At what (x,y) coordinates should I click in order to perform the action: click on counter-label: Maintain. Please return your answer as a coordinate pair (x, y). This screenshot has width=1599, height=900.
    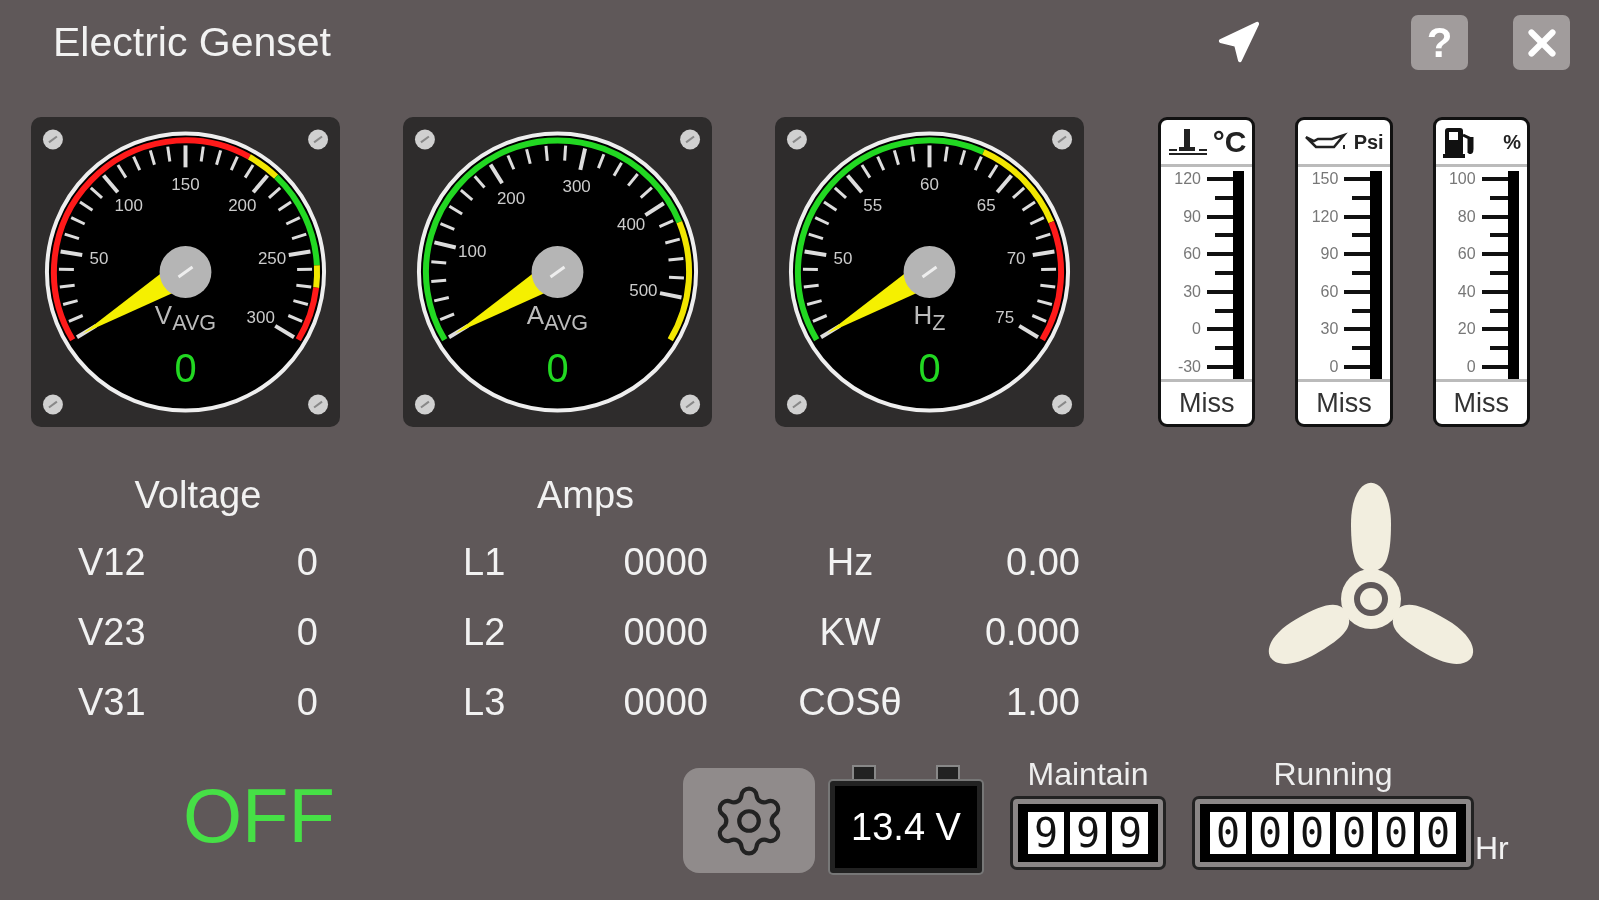
    Looking at the image, I should click on (1088, 774).